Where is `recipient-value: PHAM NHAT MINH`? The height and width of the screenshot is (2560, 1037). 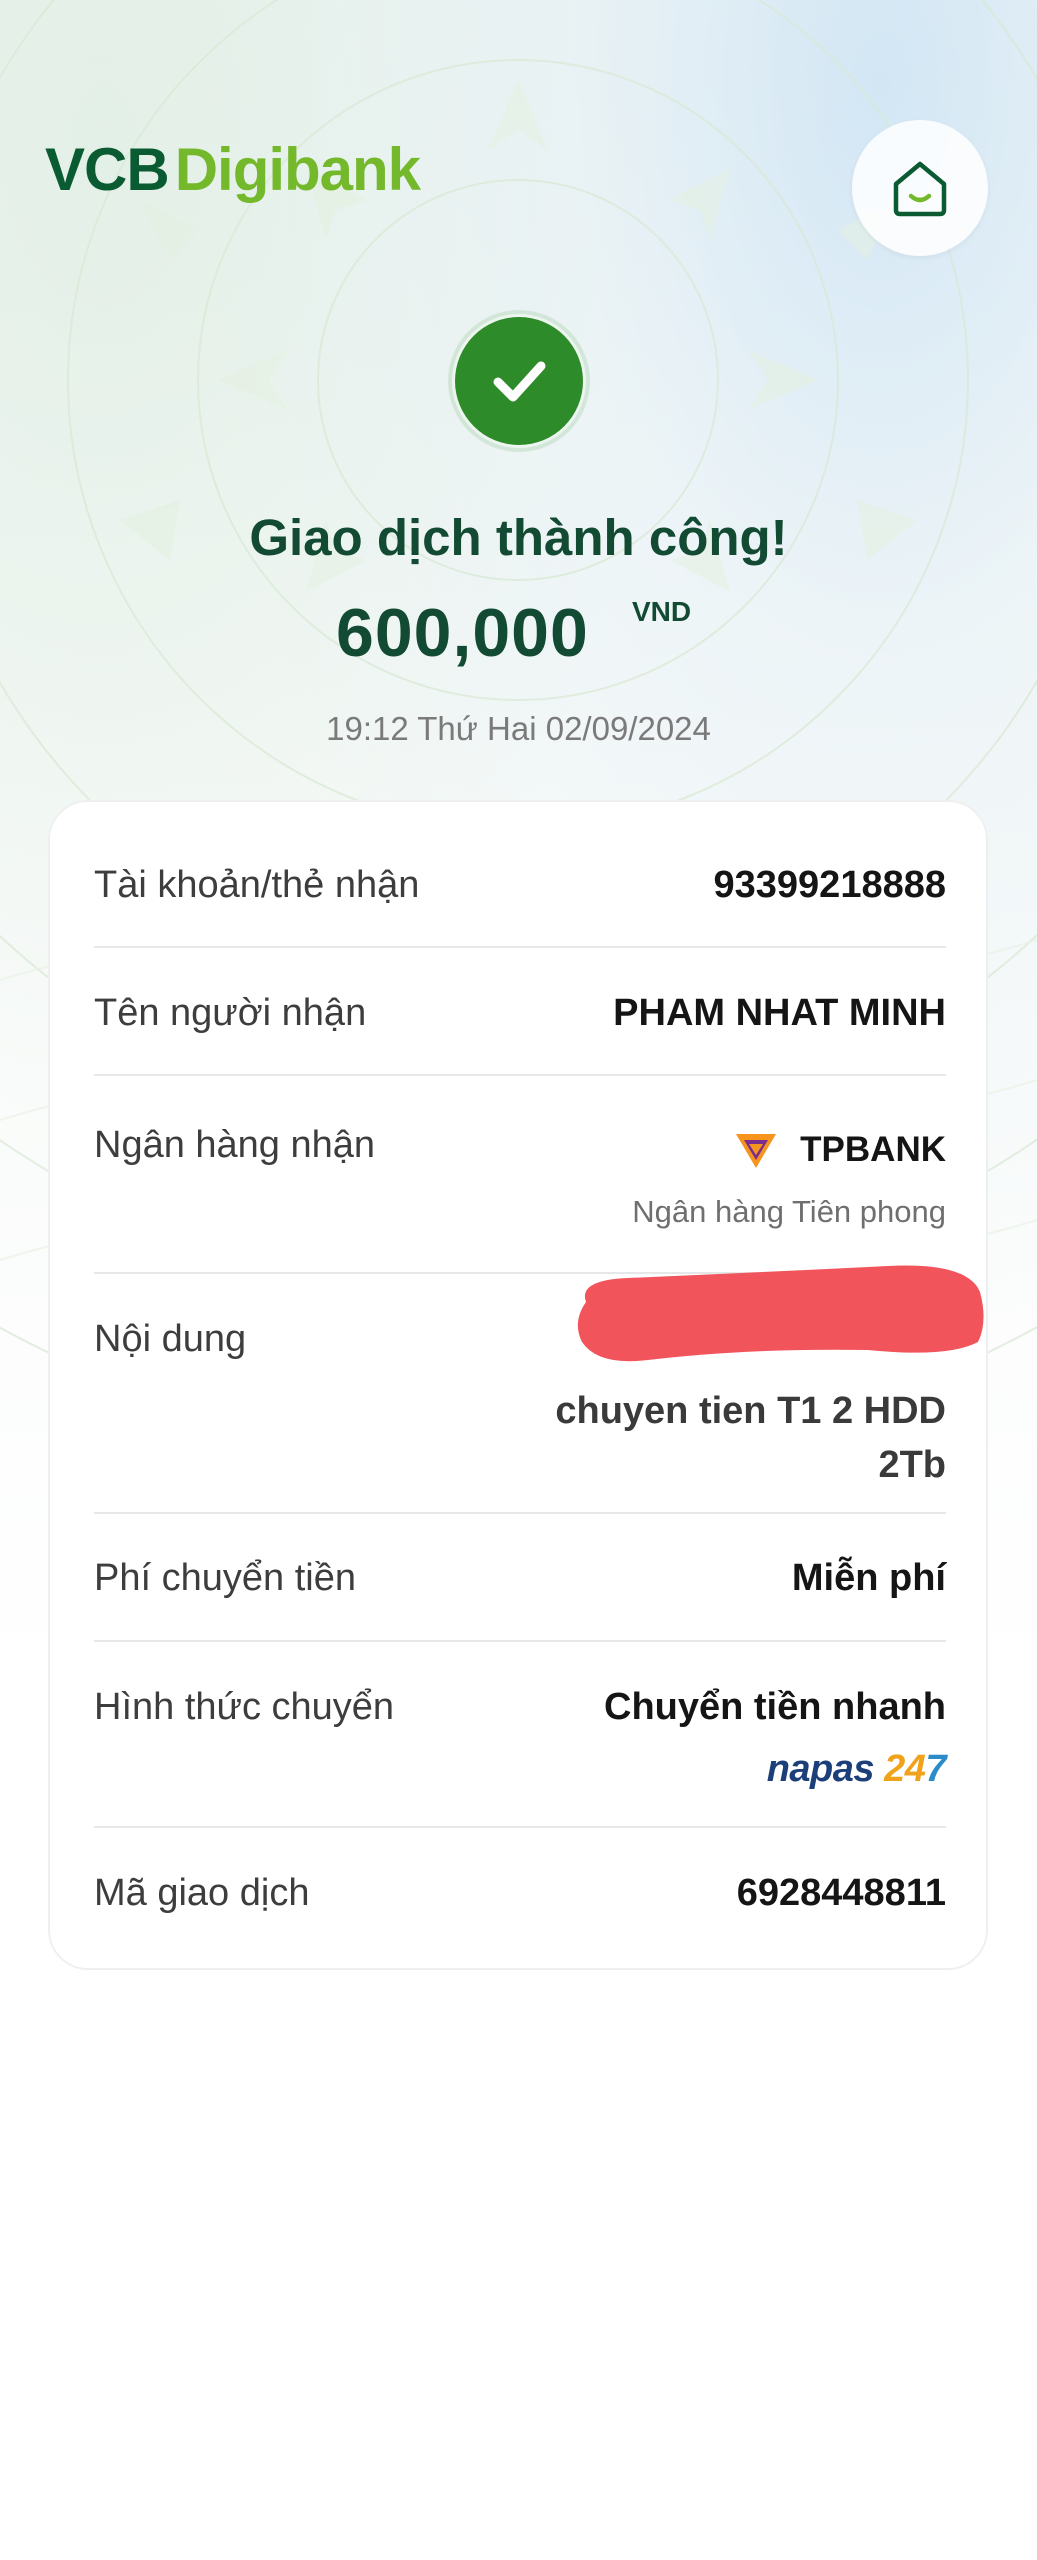 recipient-value: PHAM NHAT MINH is located at coordinates (779, 1013).